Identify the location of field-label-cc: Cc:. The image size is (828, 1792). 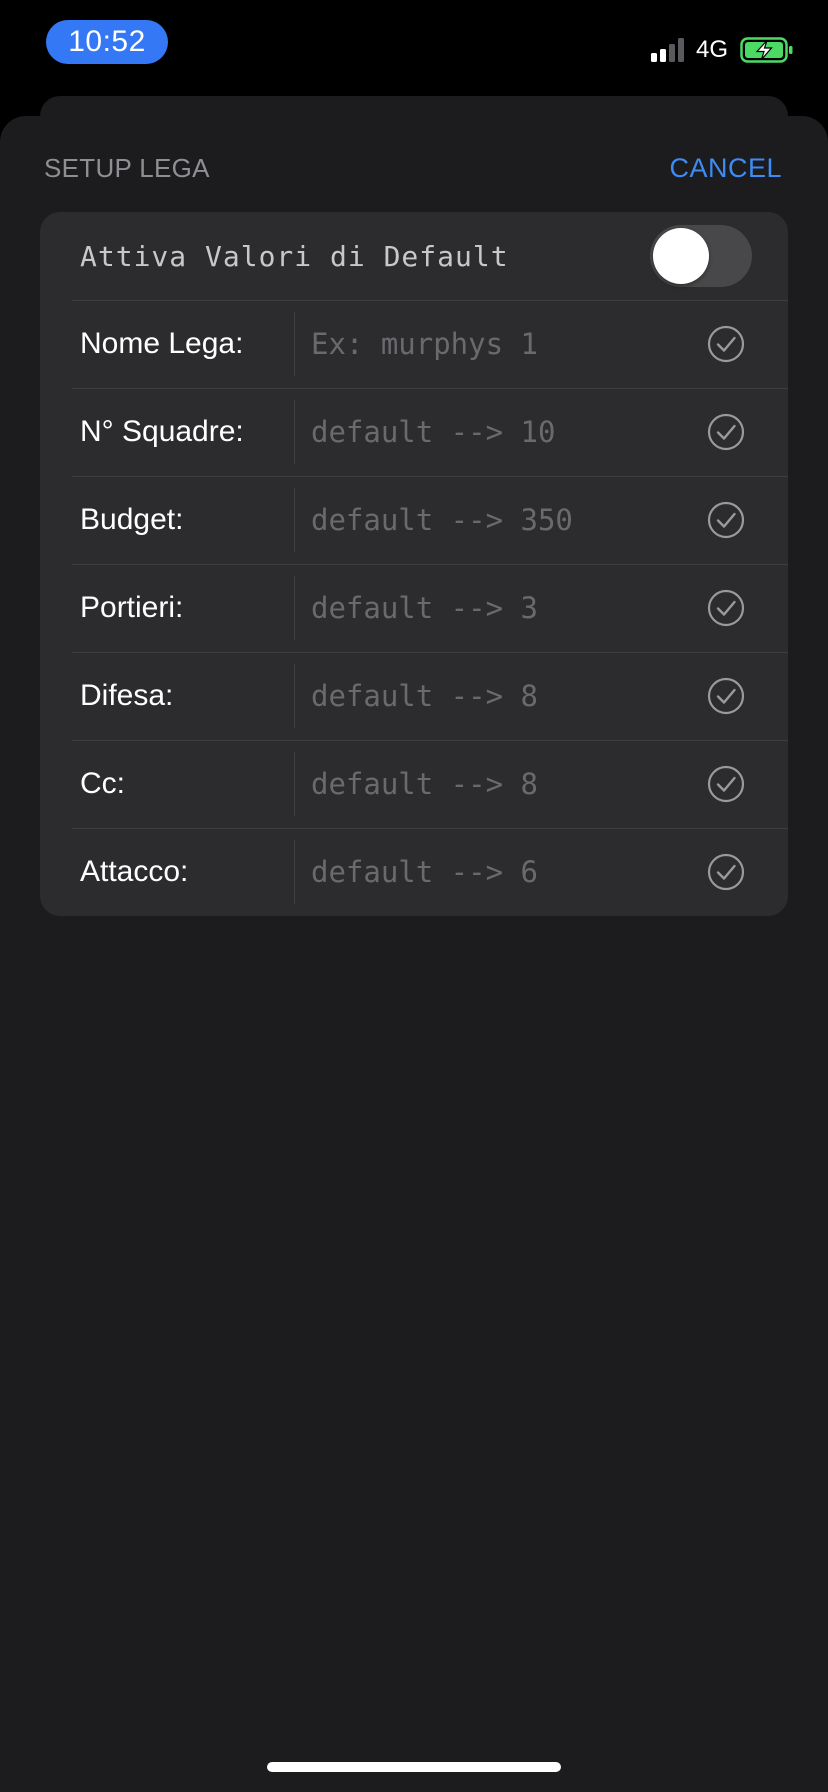
(102, 783).